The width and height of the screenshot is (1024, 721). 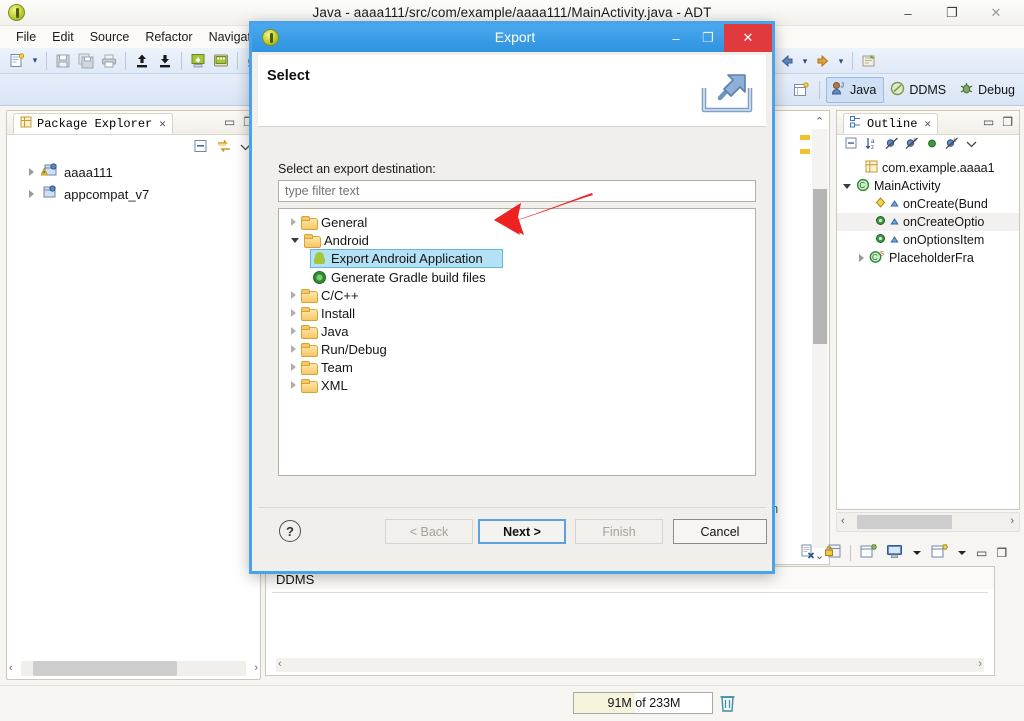 What do you see at coordinates (517, 331) in the screenshot?
I see `tree-item-java: Java` at bounding box center [517, 331].